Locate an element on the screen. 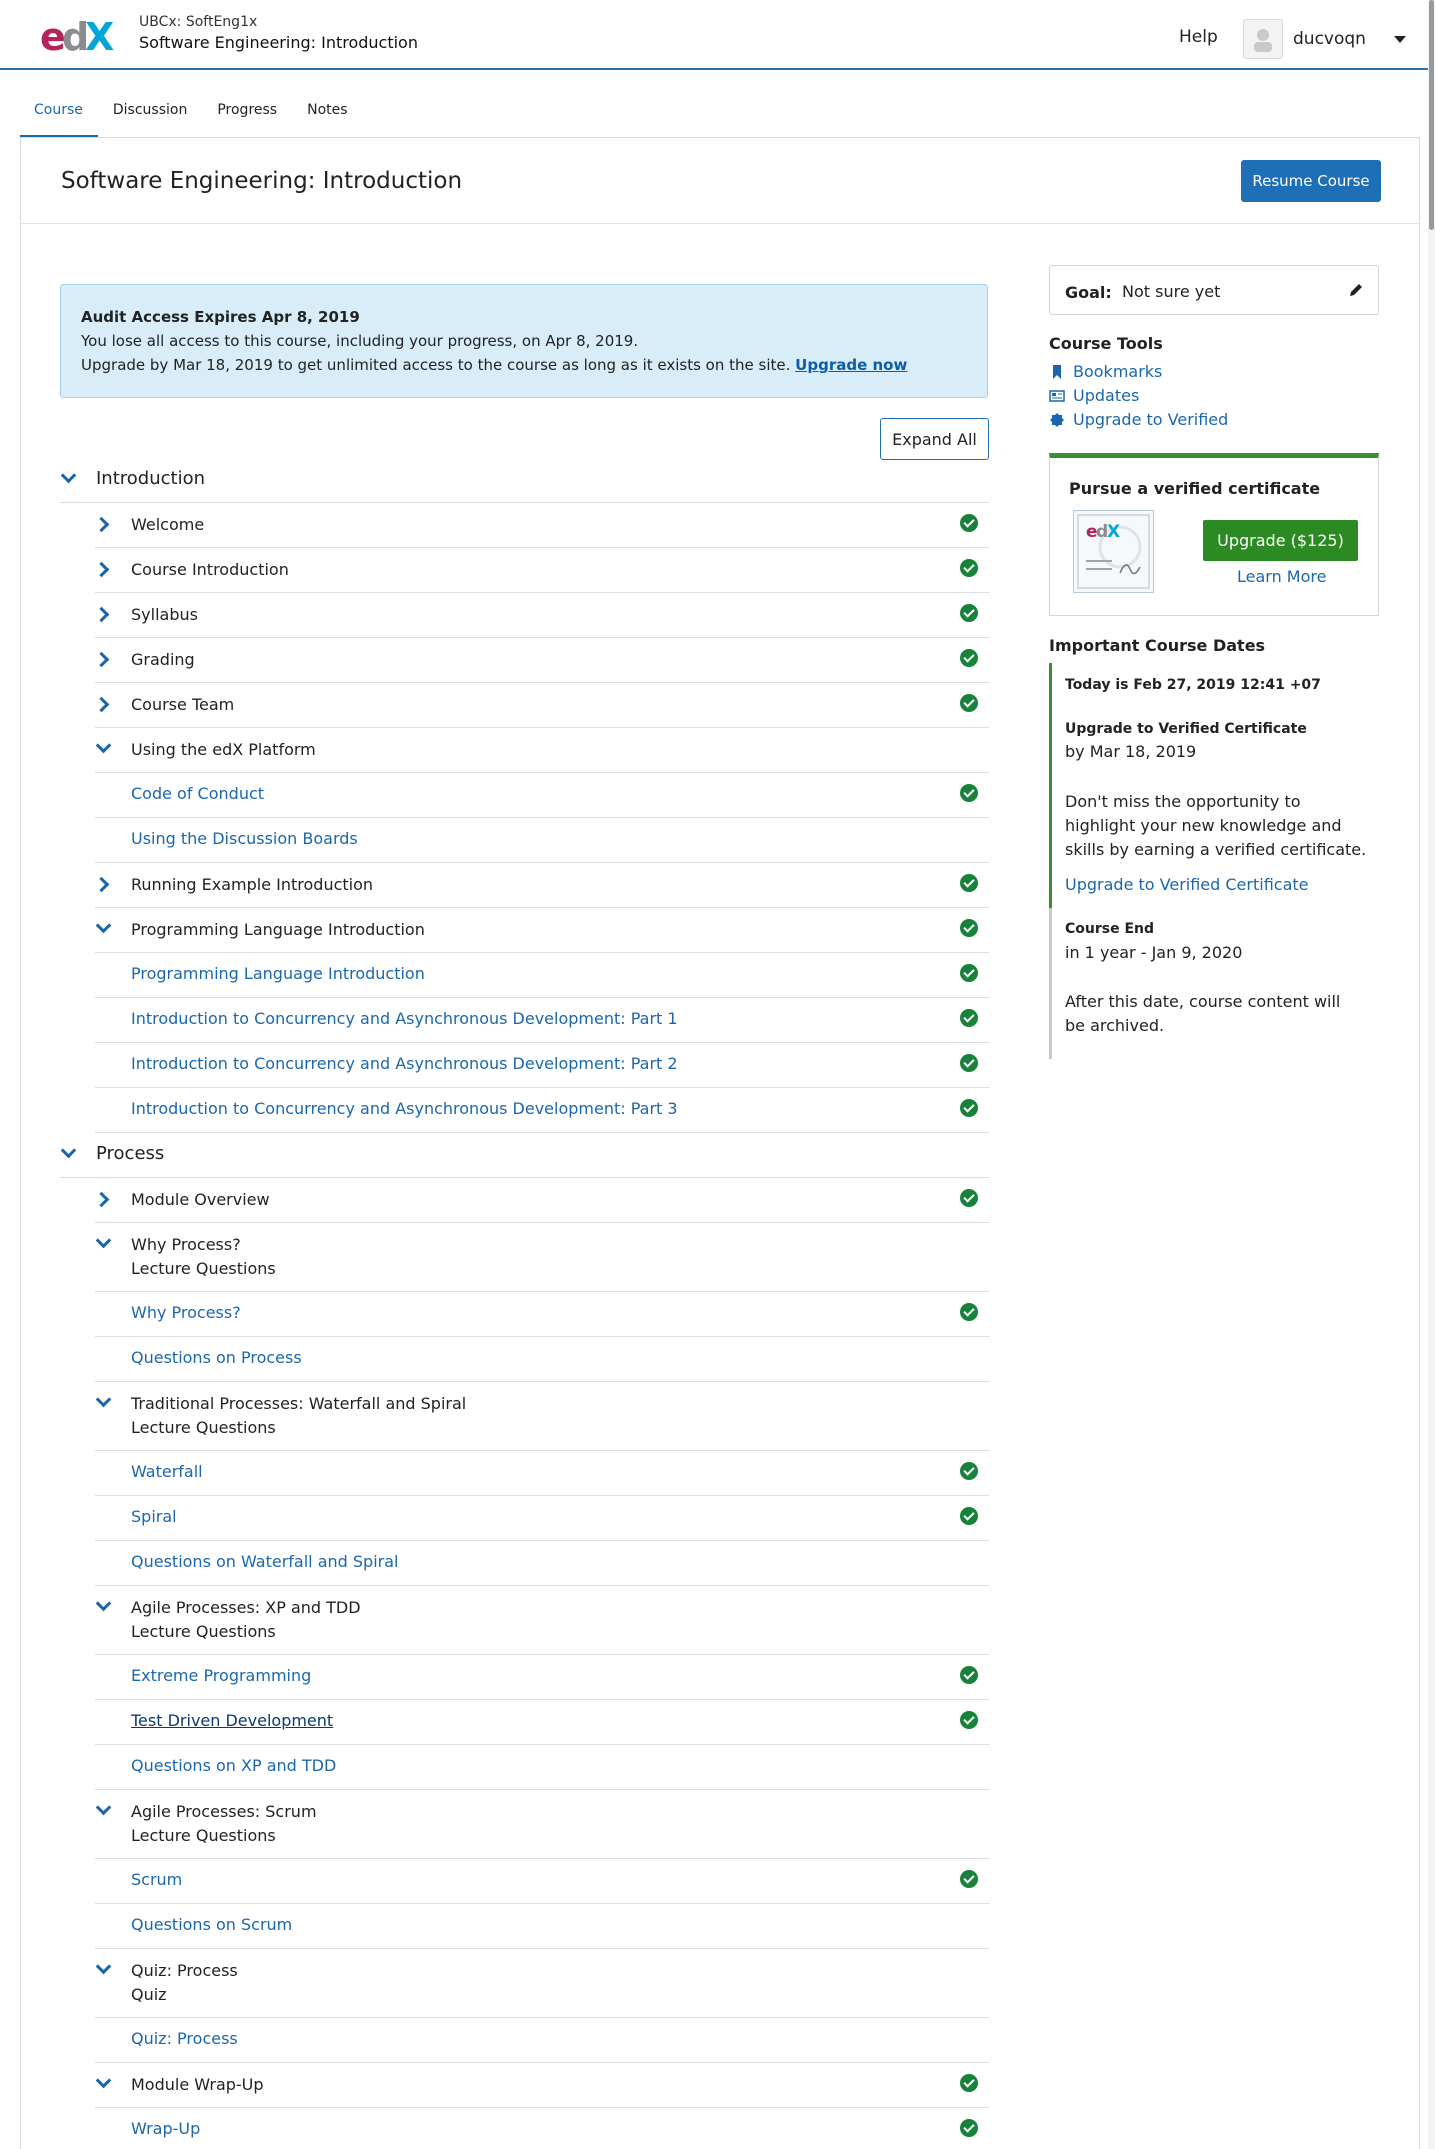 The width and height of the screenshot is (1435, 2149). subsection-title: Module Overview is located at coordinates (200, 1200).